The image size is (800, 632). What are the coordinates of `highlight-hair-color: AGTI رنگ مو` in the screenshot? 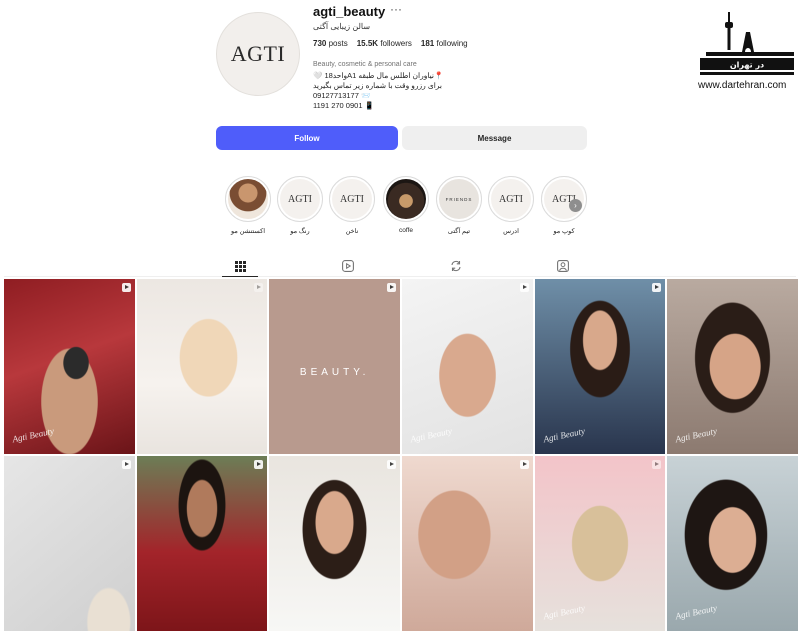 It's located at (300, 205).